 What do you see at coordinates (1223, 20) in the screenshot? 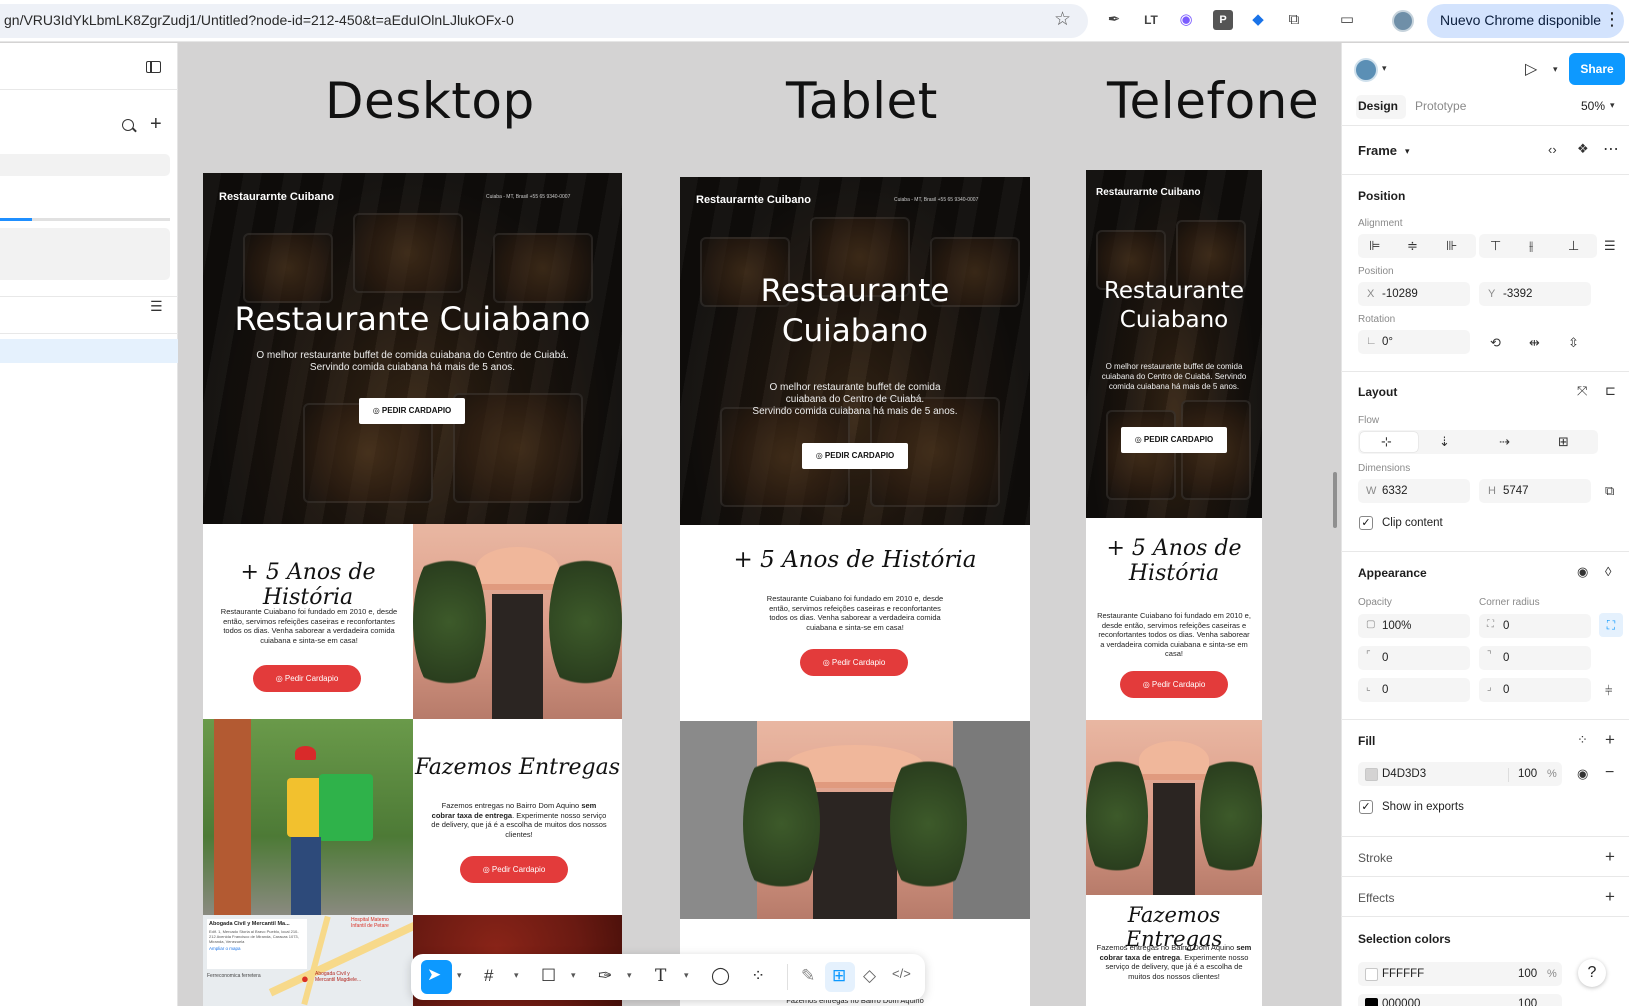
I see `p-extension-icon: P` at bounding box center [1223, 20].